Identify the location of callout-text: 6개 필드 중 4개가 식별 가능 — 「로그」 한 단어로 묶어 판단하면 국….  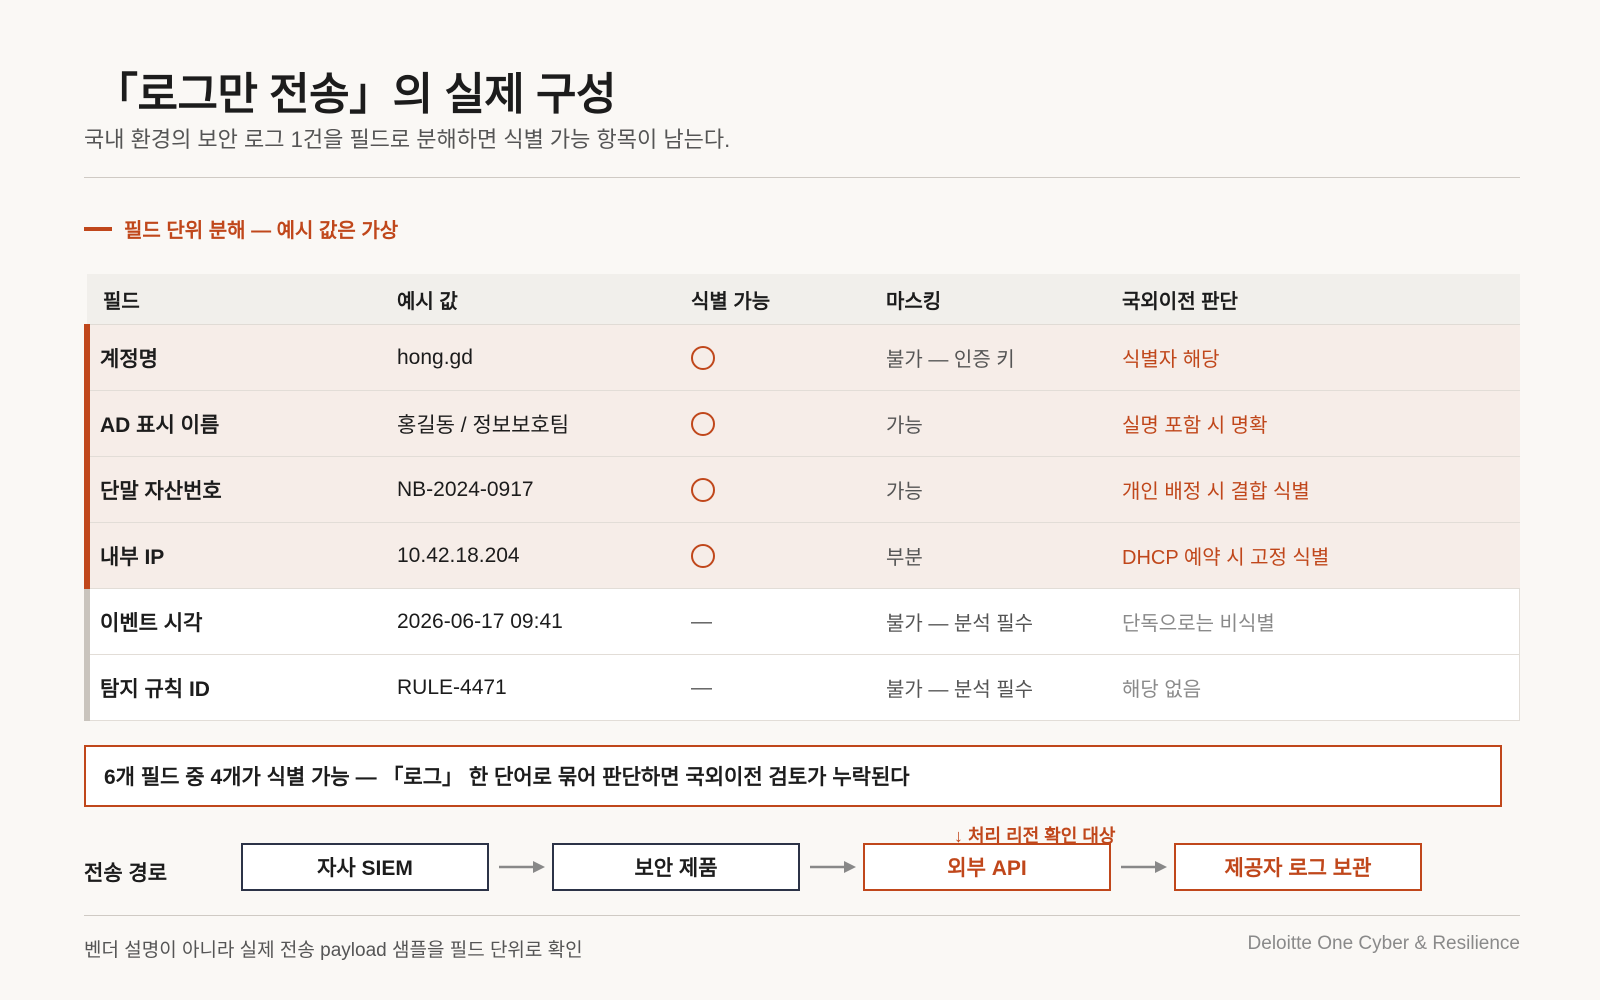
(507, 777).